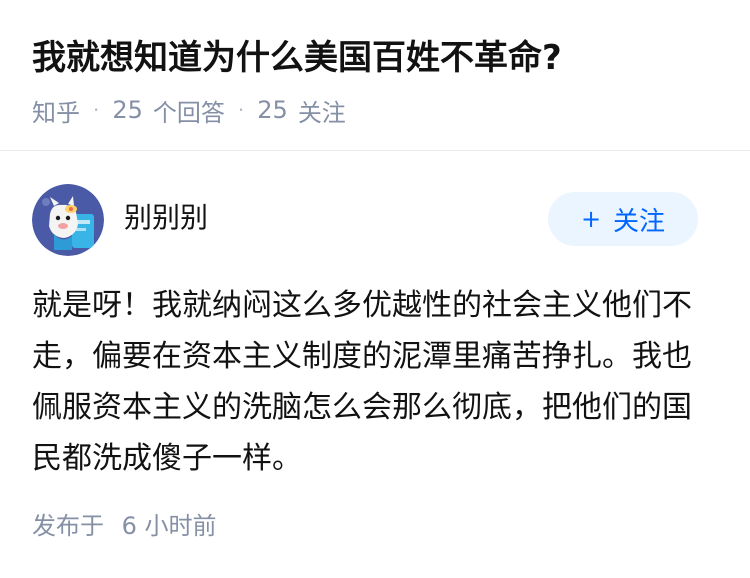 This screenshot has height=578, width=750. What do you see at coordinates (166, 218) in the screenshot?
I see `author-name: 别别别` at bounding box center [166, 218].